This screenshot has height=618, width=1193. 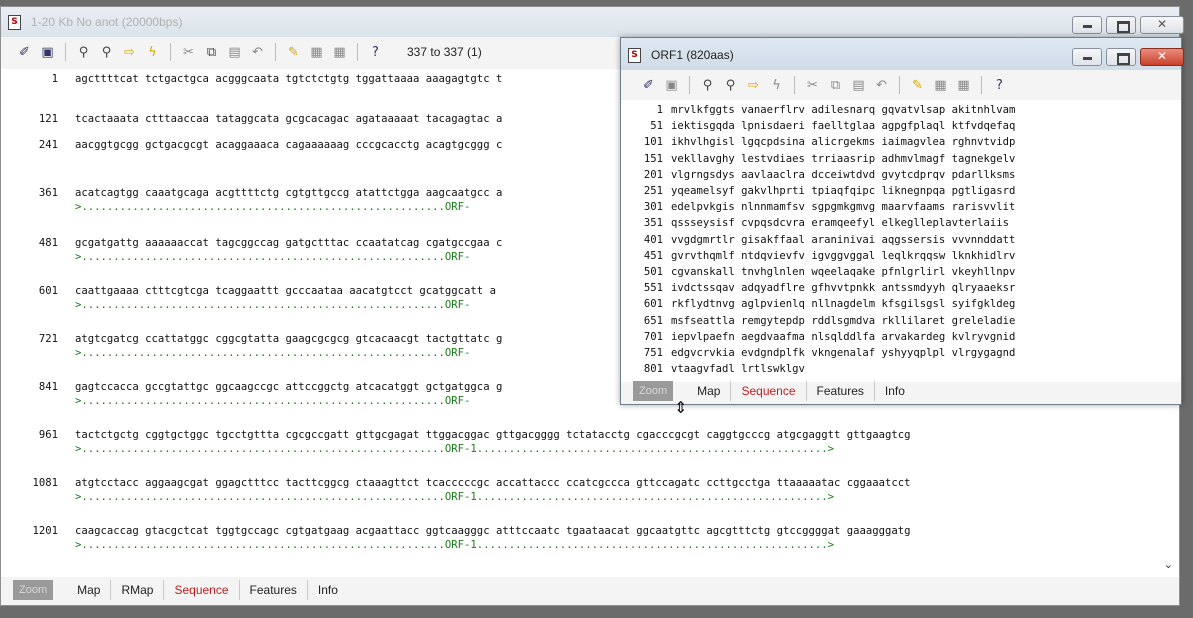 I want to click on row-position-number: 1, so click(x=54, y=79).